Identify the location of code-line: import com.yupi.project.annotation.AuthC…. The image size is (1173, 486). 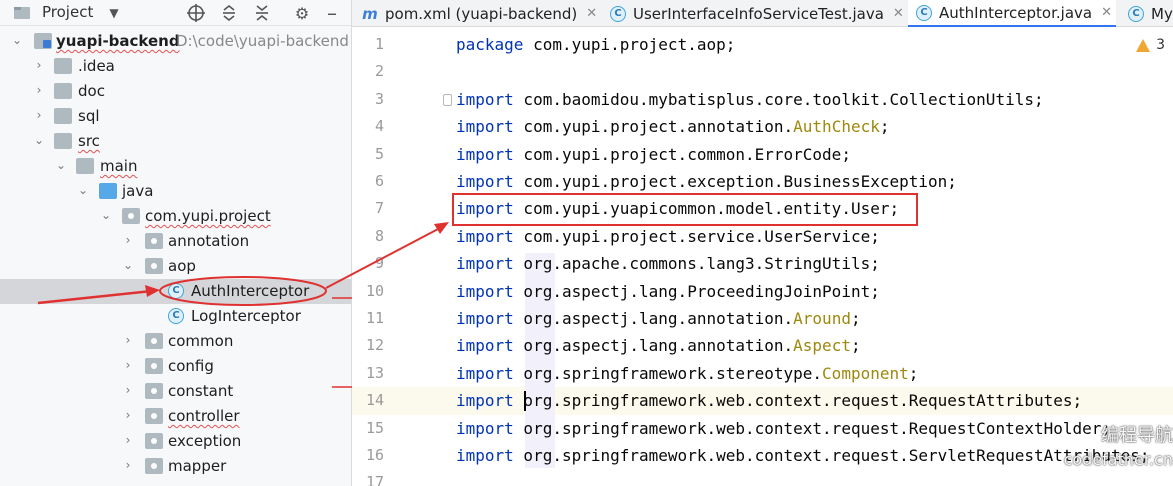
(673, 126).